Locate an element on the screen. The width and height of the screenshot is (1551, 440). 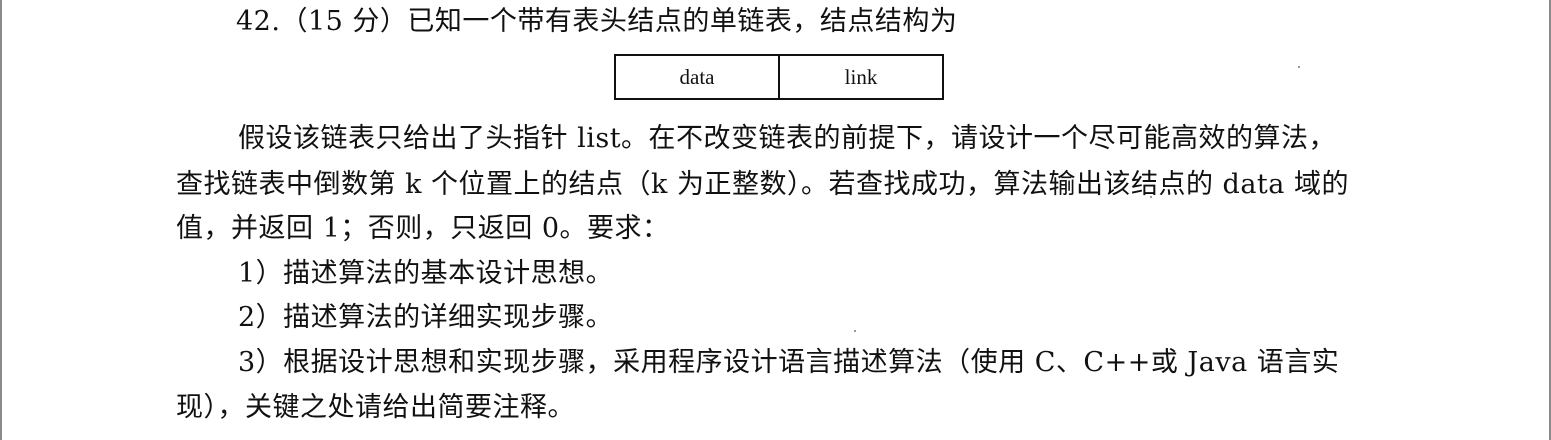
node-structure-diagram: data link is located at coordinates (779, 77).